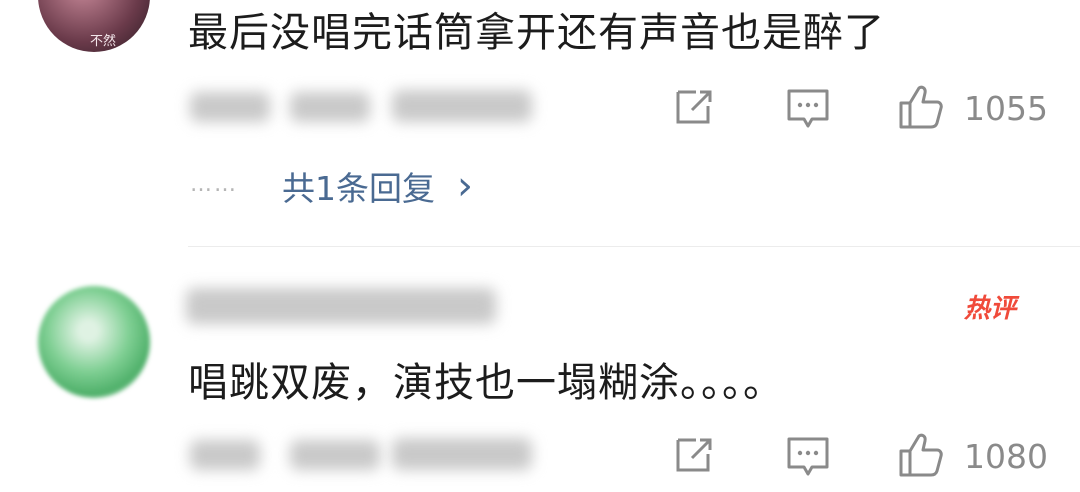  I want to click on view-replies-link: 共1条回复 ›, so click(377, 186).